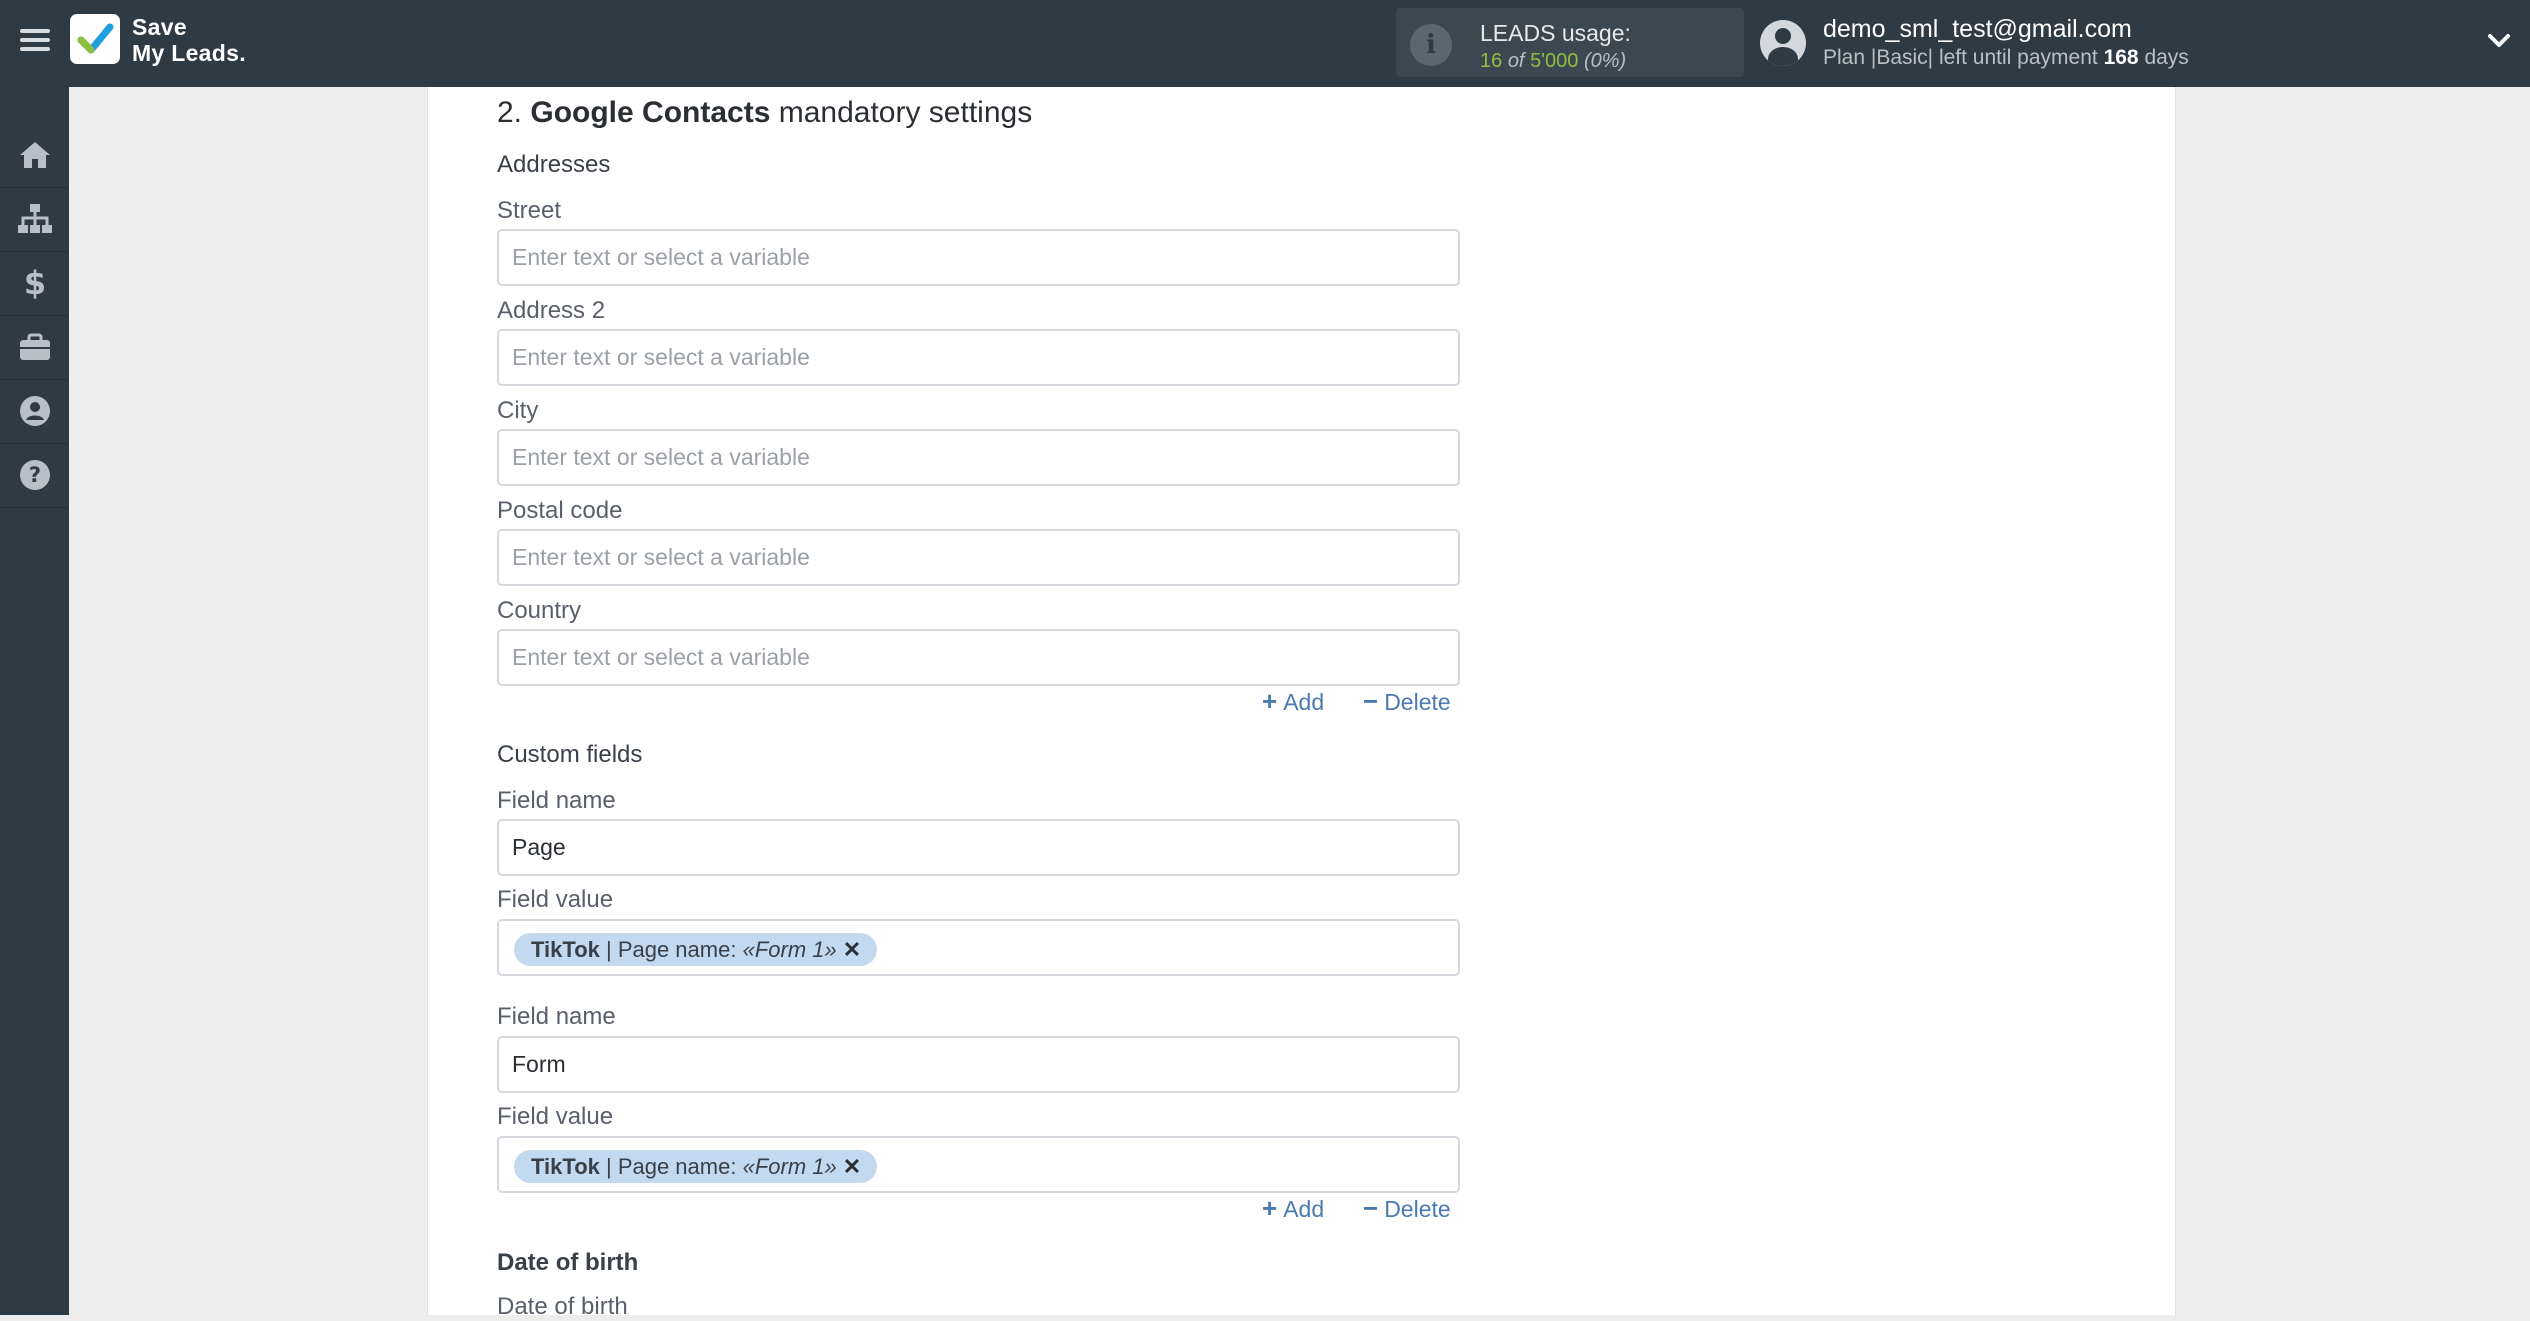  Describe the element at coordinates (978, 457) in the screenshot. I see `city-input` at that location.